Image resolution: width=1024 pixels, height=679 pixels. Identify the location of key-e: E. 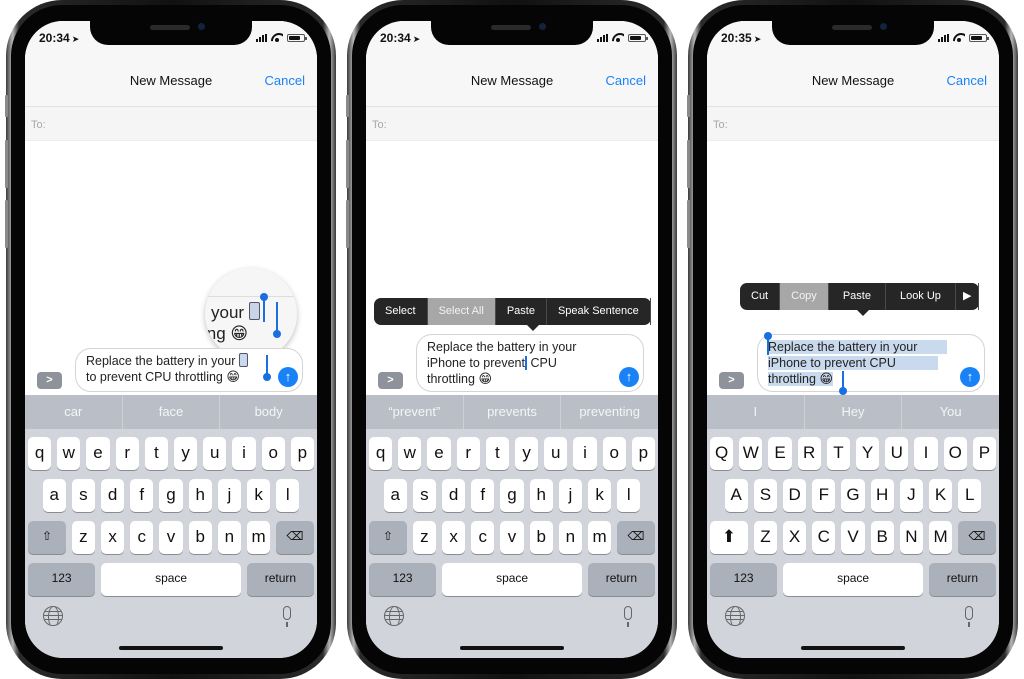
(780, 453).